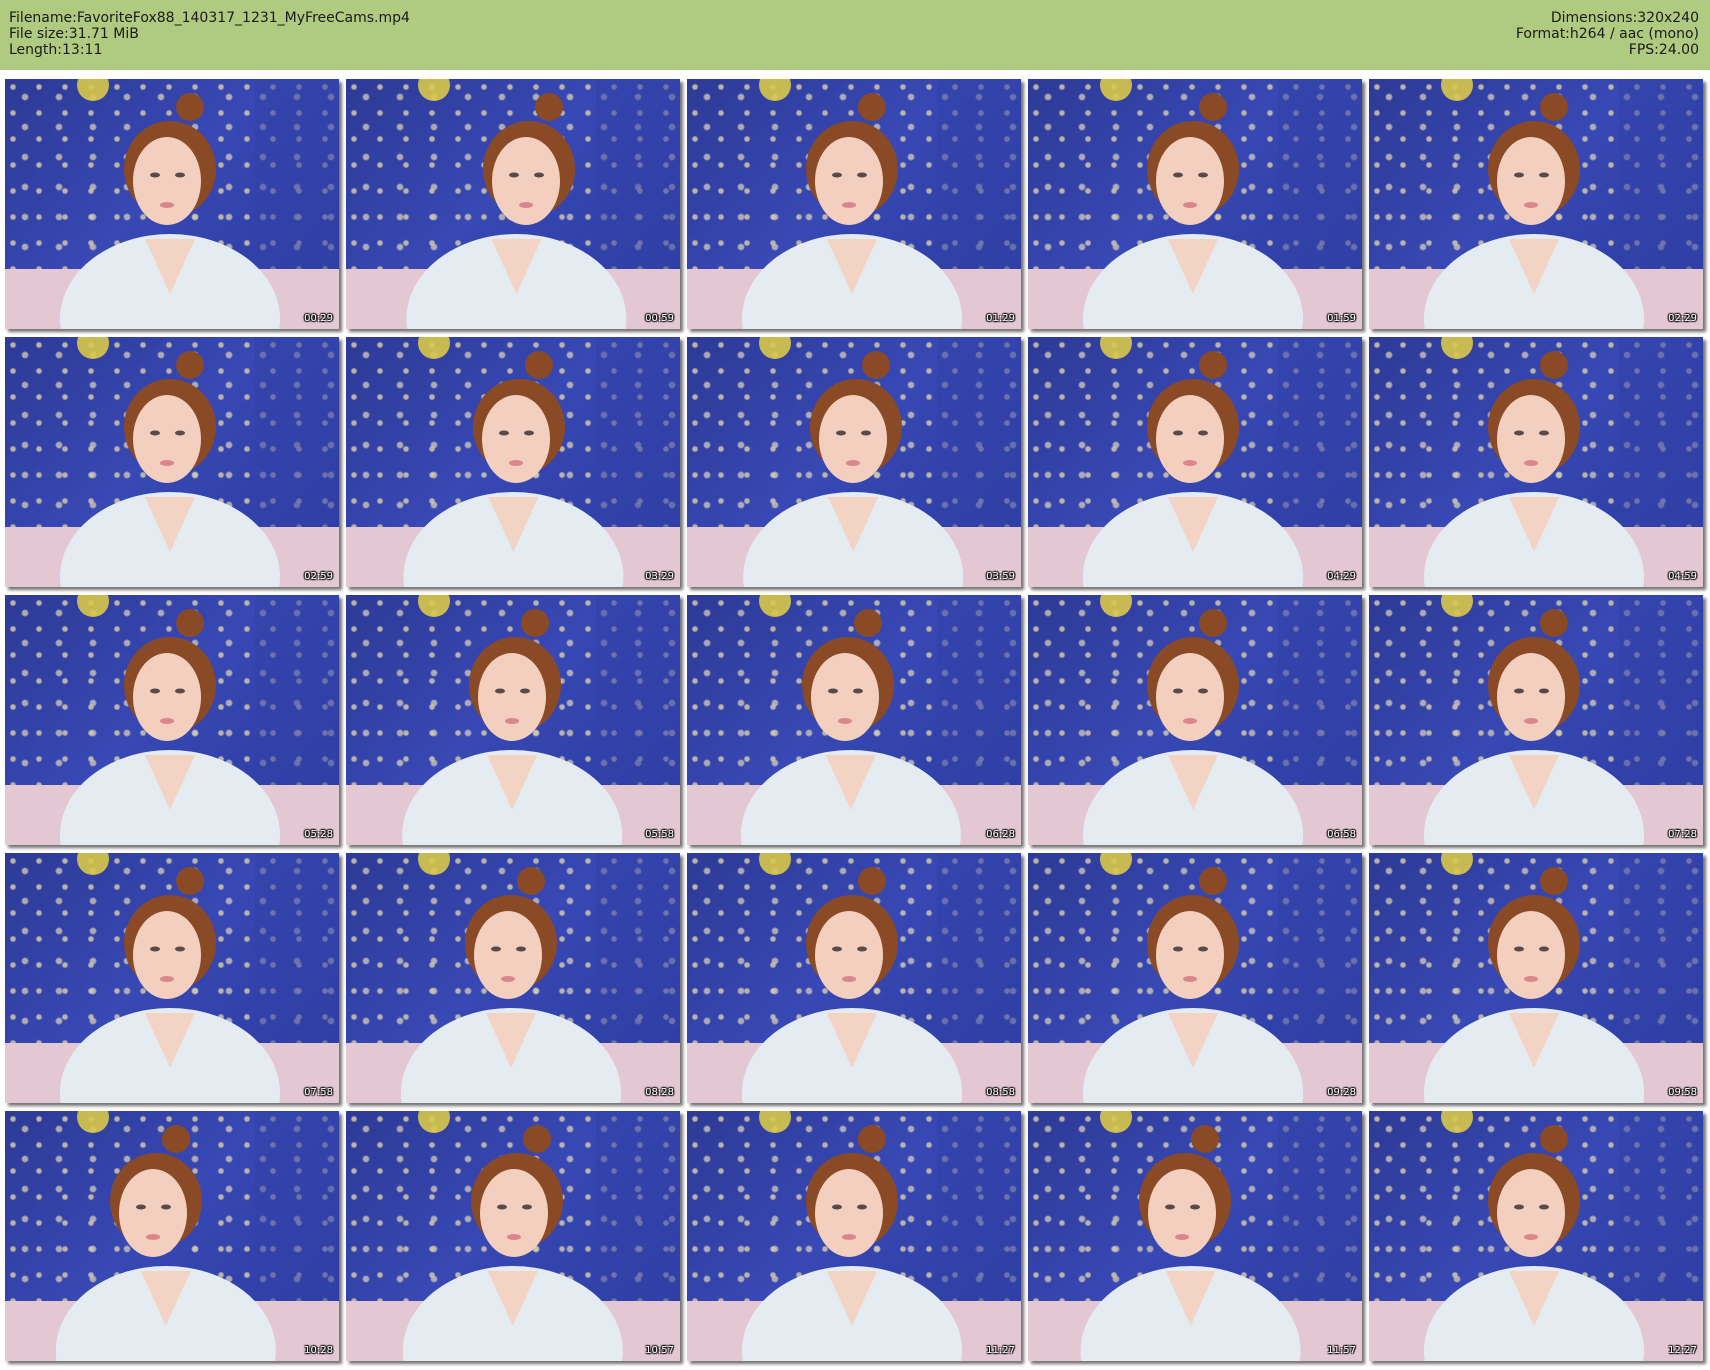 This screenshot has height=1370, width=1710. What do you see at coordinates (1682, 318) in the screenshot?
I see `timestamp-label: 02:29` at bounding box center [1682, 318].